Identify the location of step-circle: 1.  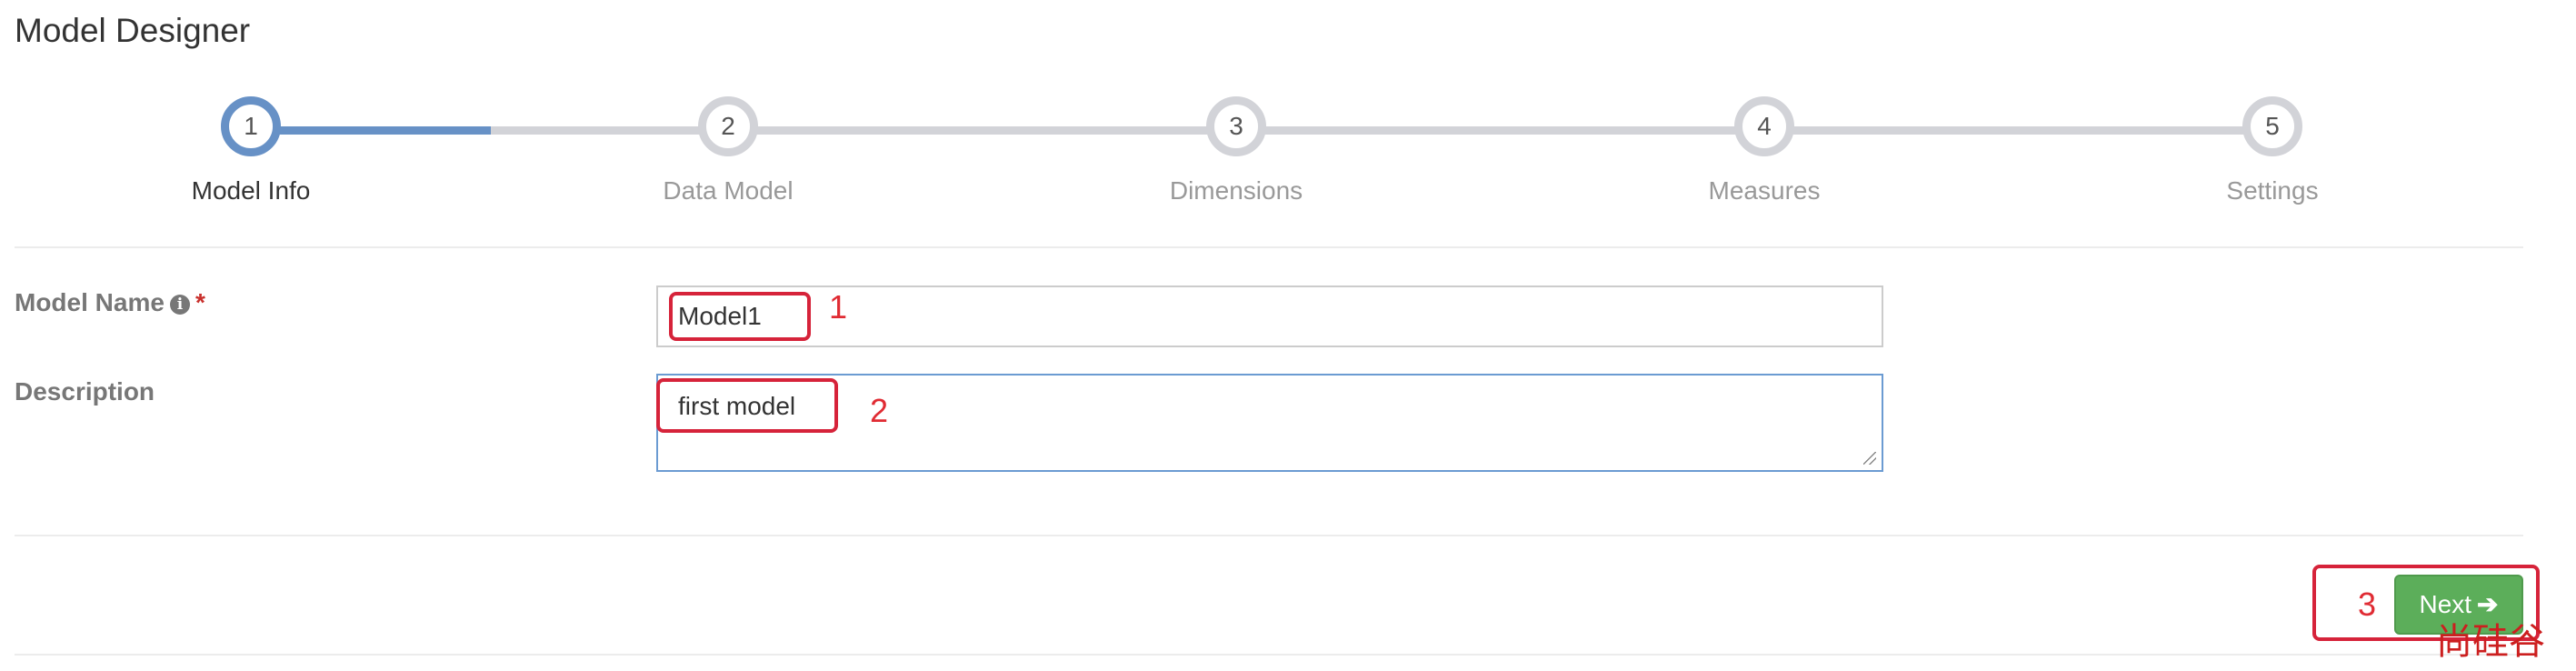
(251, 126).